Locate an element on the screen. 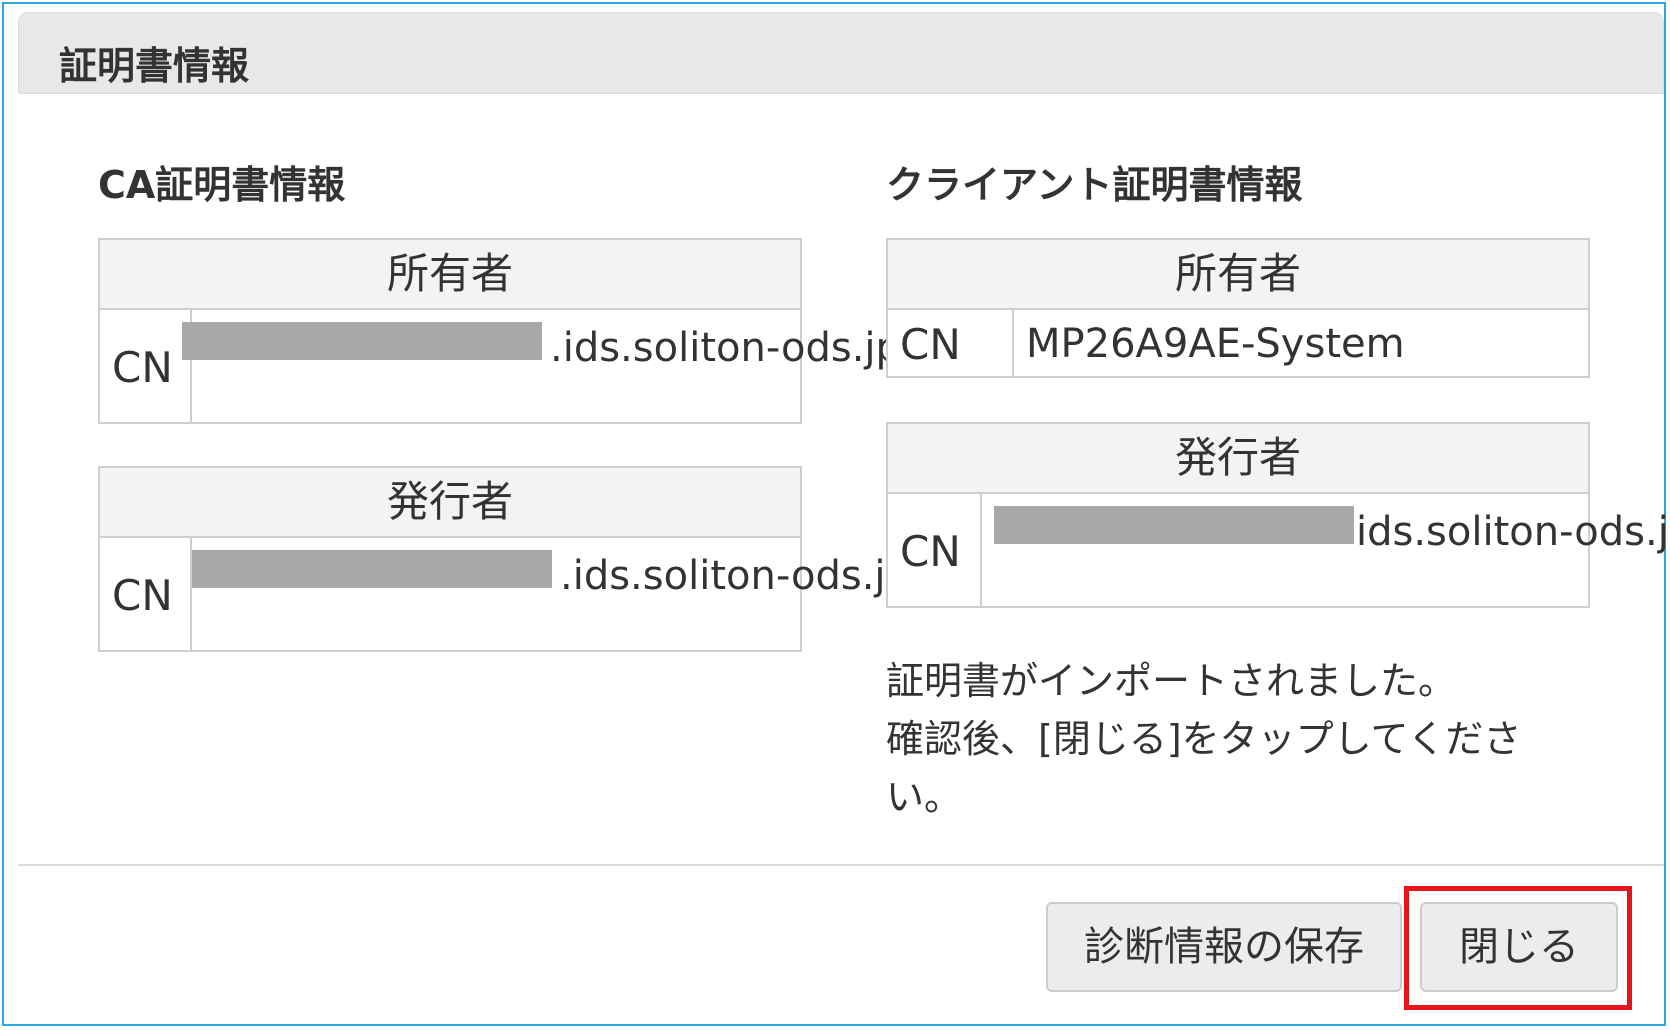  client-owner-table: 所有者 CN MP26A9AE-System is located at coordinates (1238, 308).